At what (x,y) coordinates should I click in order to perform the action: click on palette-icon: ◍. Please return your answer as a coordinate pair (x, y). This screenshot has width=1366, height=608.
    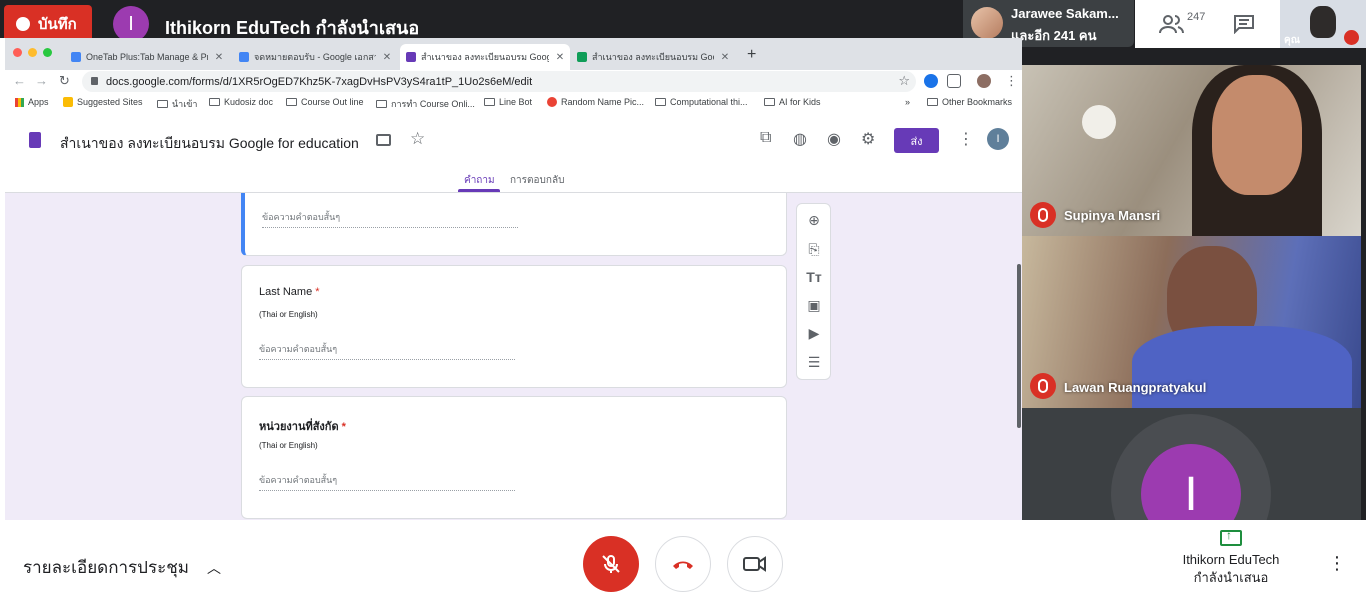
    Looking at the image, I should click on (800, 139).